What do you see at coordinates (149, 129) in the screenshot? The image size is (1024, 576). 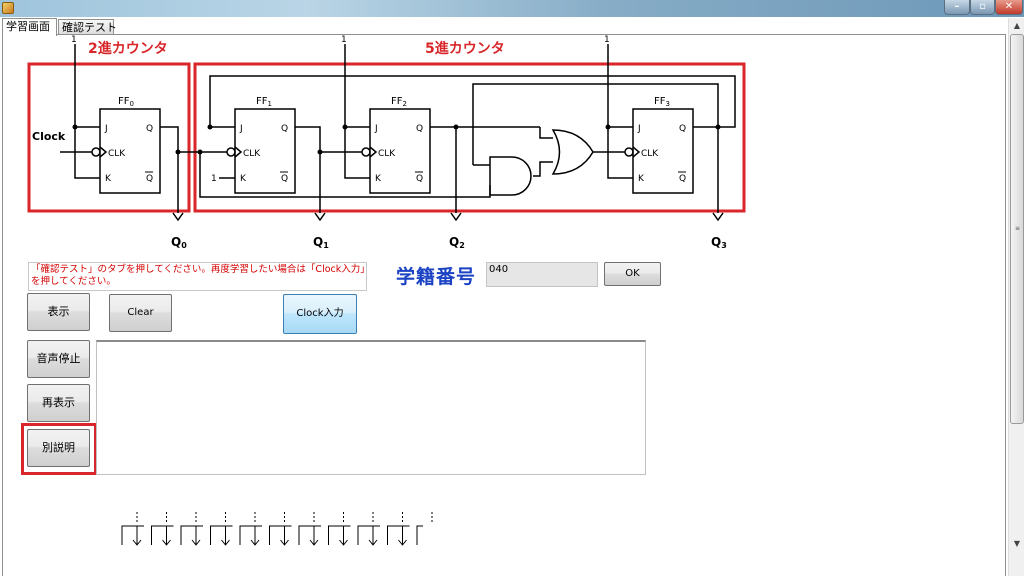 I see `ff0-pin-q: Q` at bounding box center [149, 129].